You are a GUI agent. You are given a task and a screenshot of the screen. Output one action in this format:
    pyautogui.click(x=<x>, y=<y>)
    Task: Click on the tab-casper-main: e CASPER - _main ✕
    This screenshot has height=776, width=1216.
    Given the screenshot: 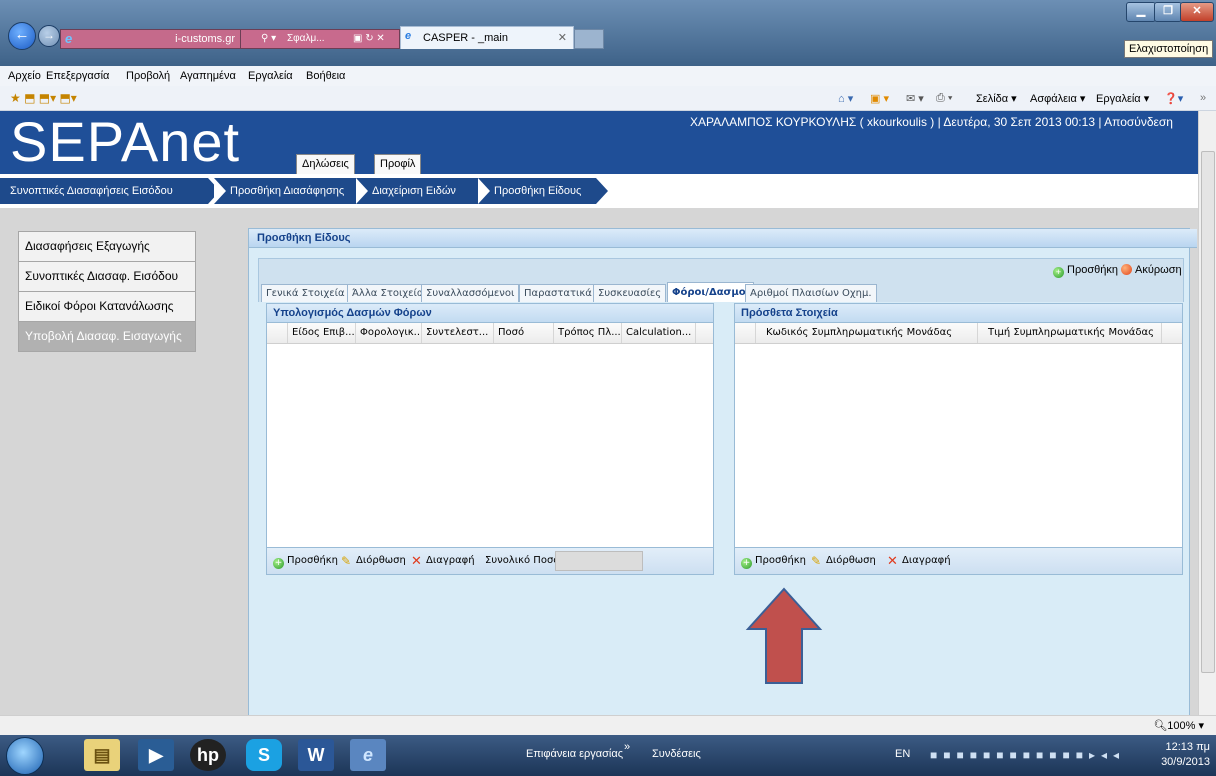 What is the action you would take?
    pyautogui.click(x=487, y=37)
    